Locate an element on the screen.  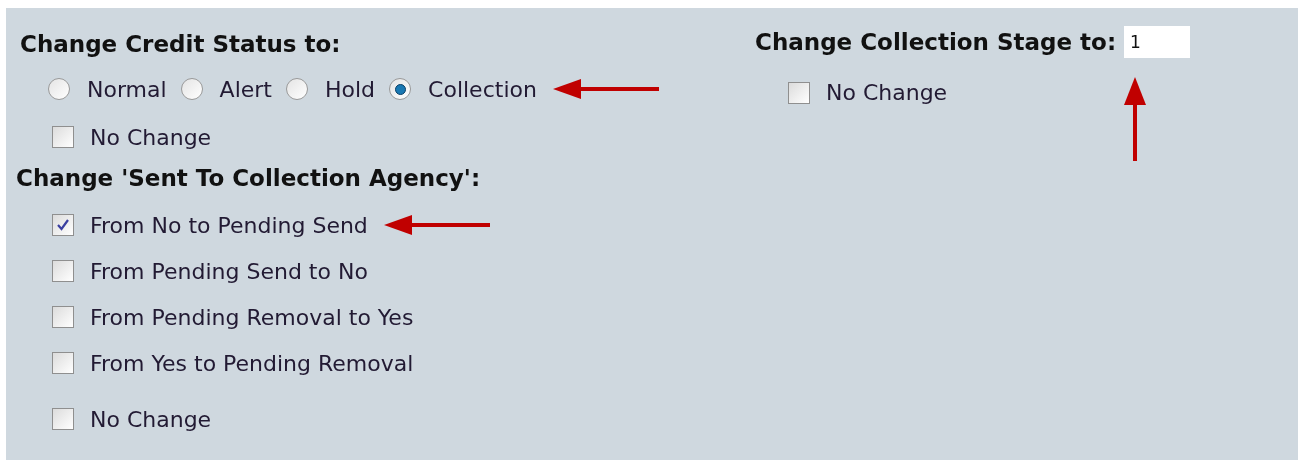
checkbox-label: From No to Pending Send is located at coordinates (229, 225).